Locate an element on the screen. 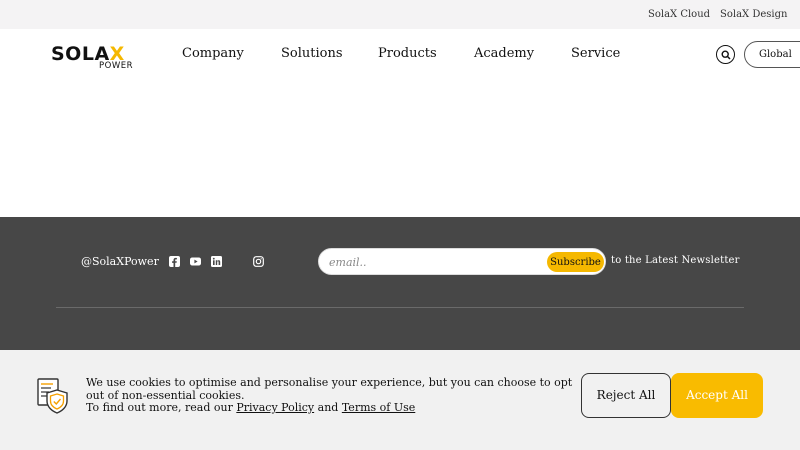 The height and width of the screenshot is (450, 800). email-input is located at coordinates (434, 262).